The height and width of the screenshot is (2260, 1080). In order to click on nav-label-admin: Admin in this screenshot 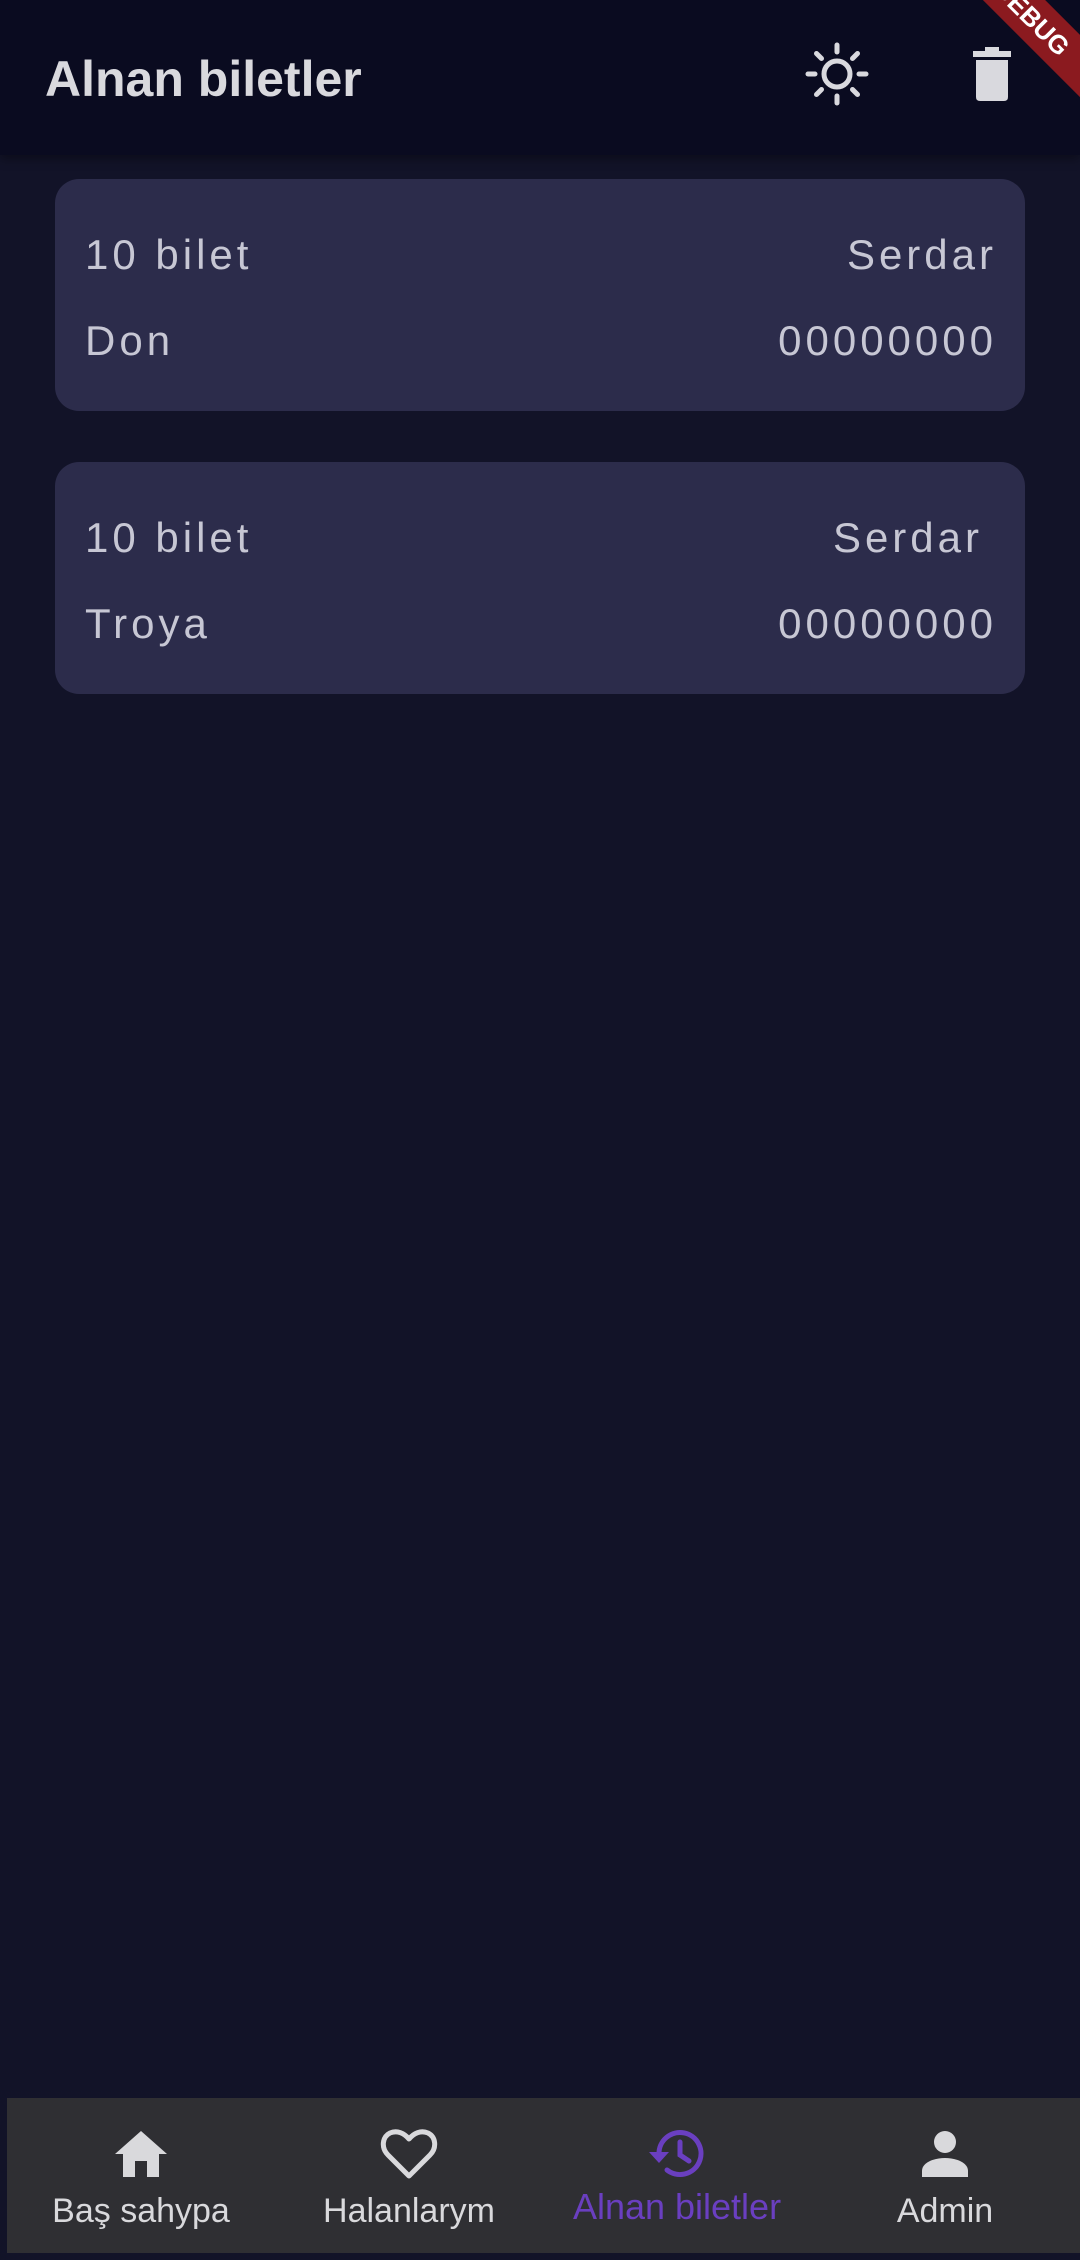, I will do `click(945, 2211)`.